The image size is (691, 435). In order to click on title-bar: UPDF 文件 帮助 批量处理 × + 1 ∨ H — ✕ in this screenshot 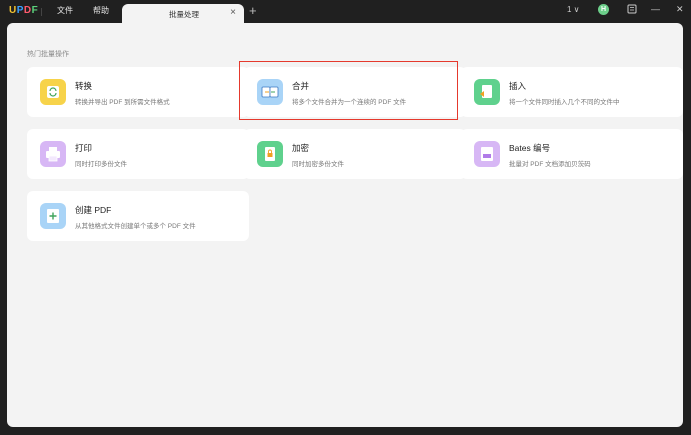, I will do `click(345, 11)`.